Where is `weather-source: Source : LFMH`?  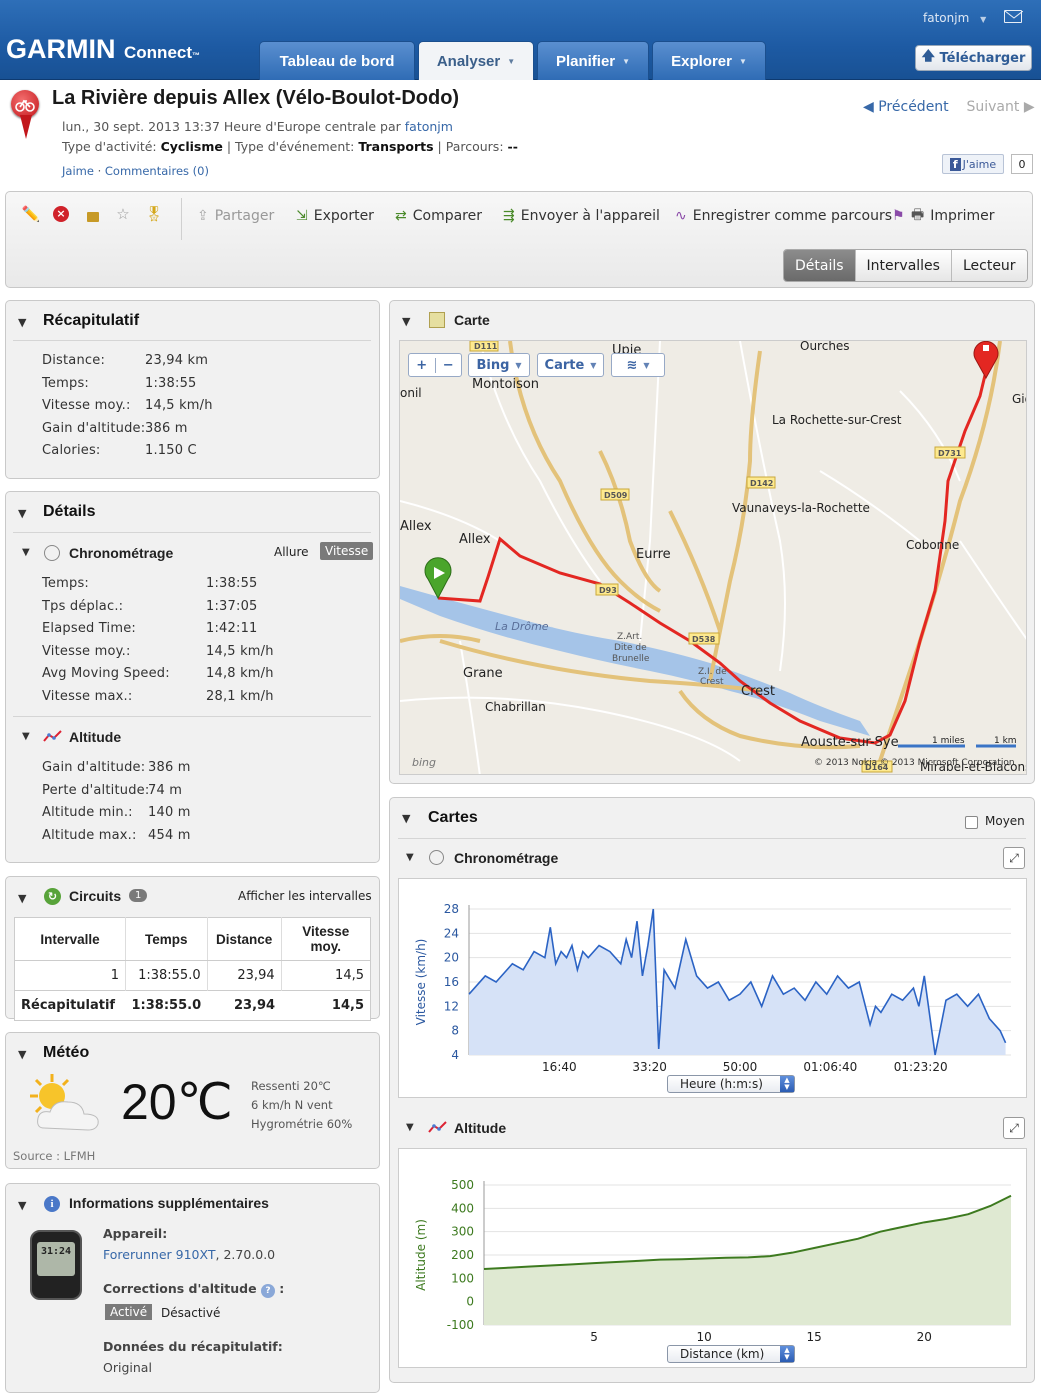 weather-source: Source : LFMH is located at coordinates (54, 1156).